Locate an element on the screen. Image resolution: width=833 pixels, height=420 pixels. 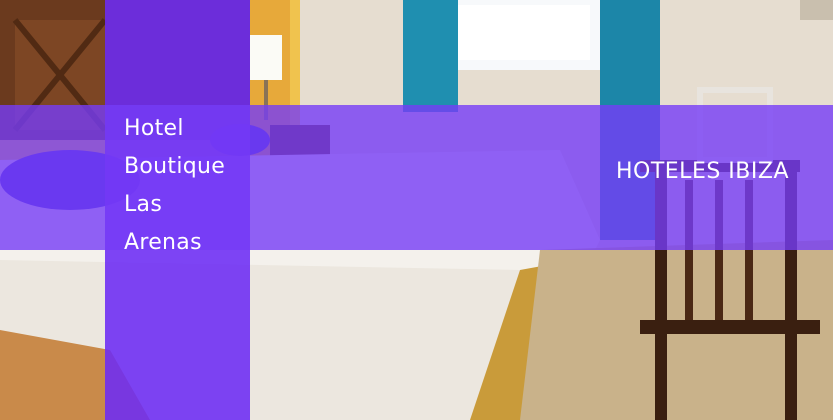
hotel-name-line-1: Hotel is located at coordinates (154, 128).